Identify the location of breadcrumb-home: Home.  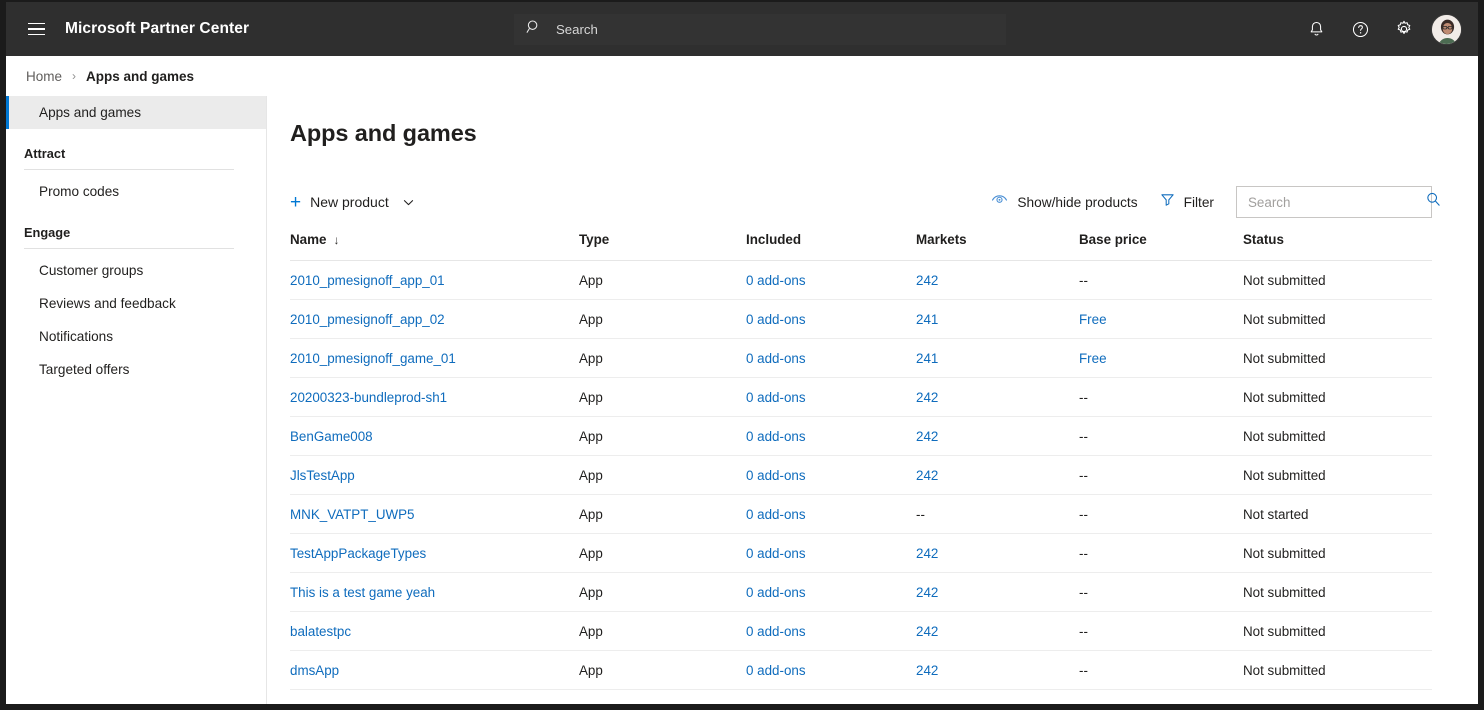
(44, 76).